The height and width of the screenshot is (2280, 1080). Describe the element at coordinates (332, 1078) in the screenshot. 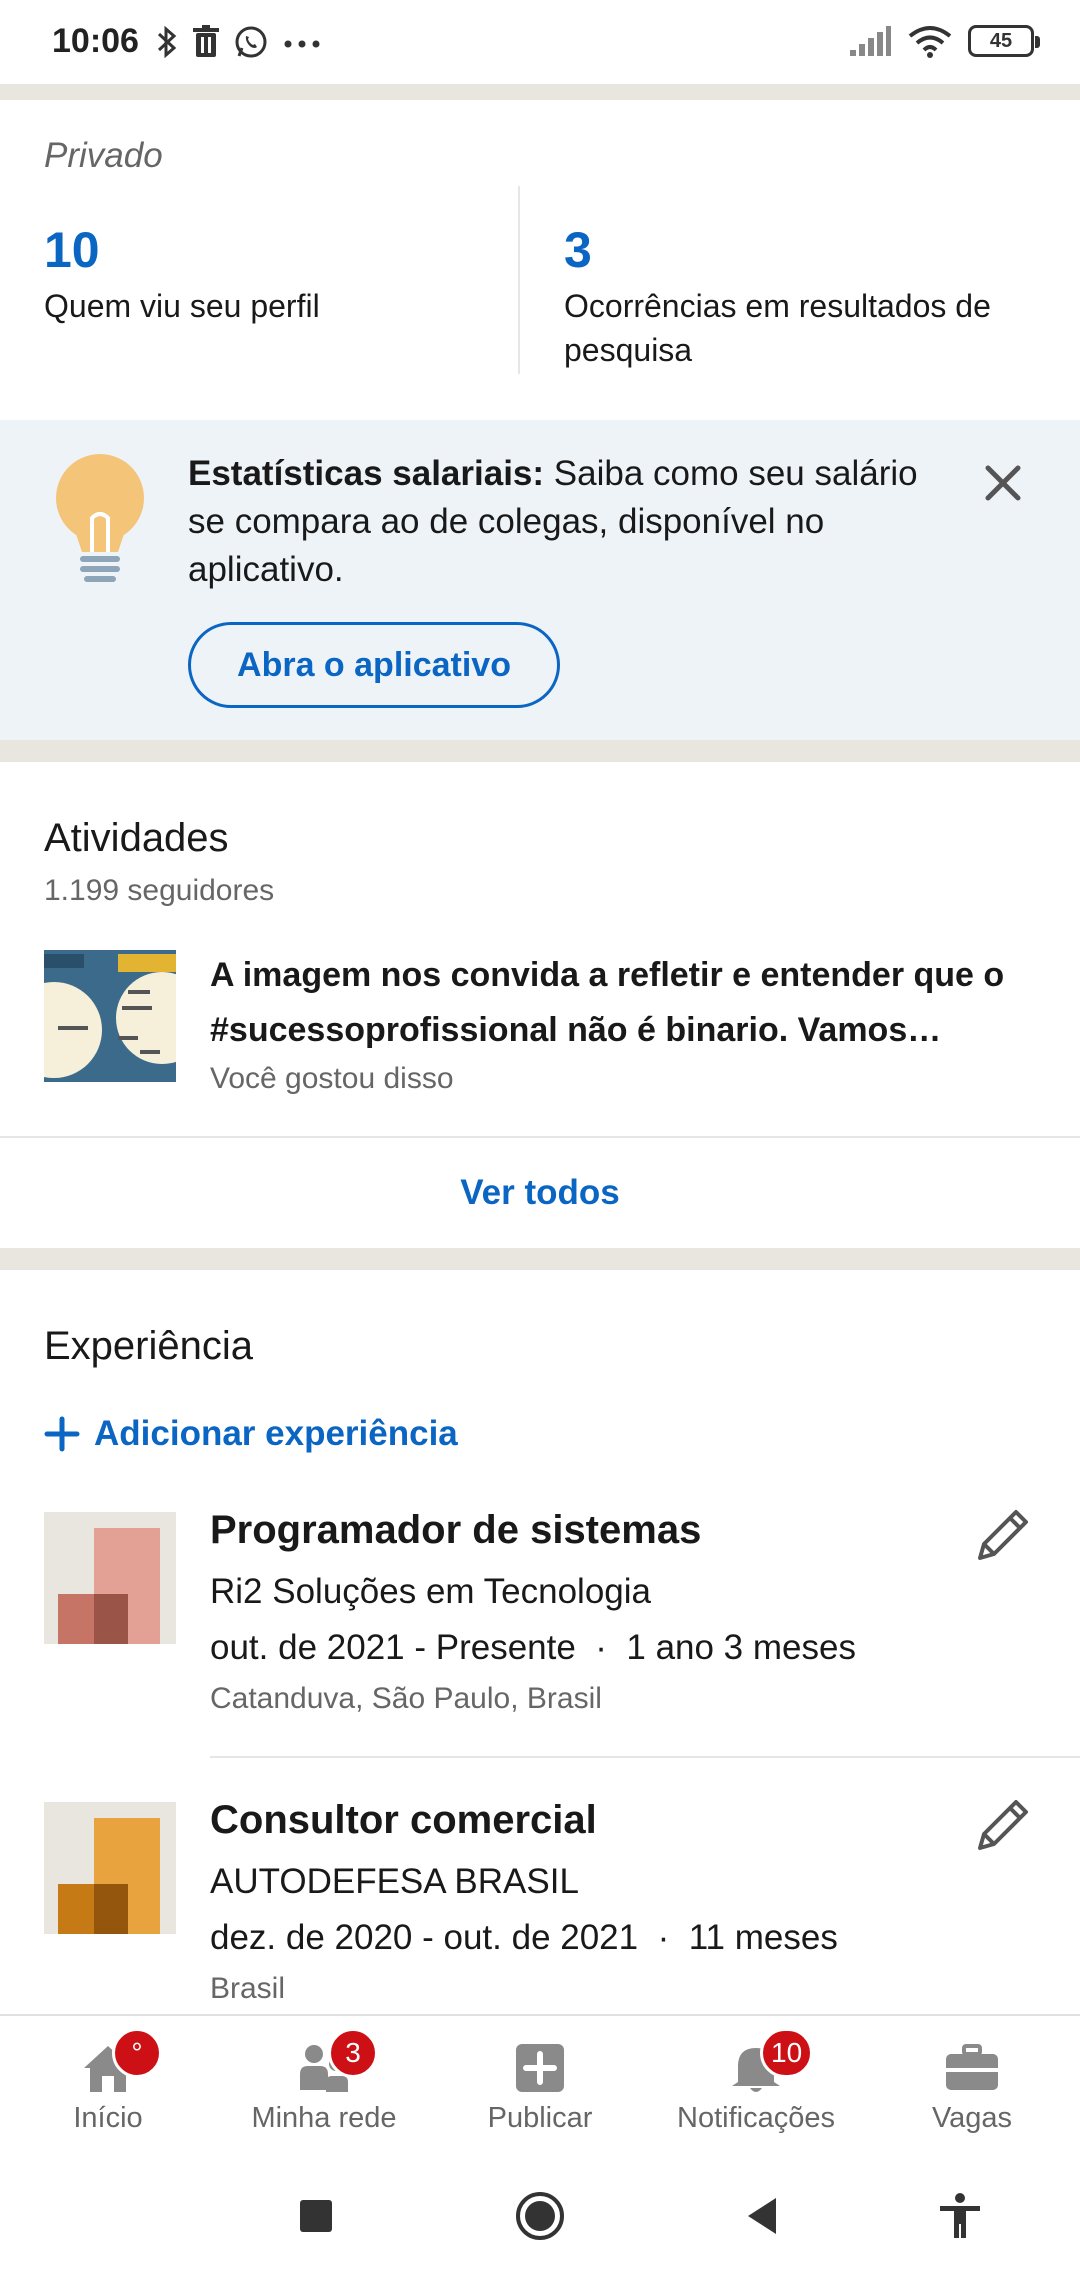

I see `post-reaction-note: Você gostou disso` at that location.